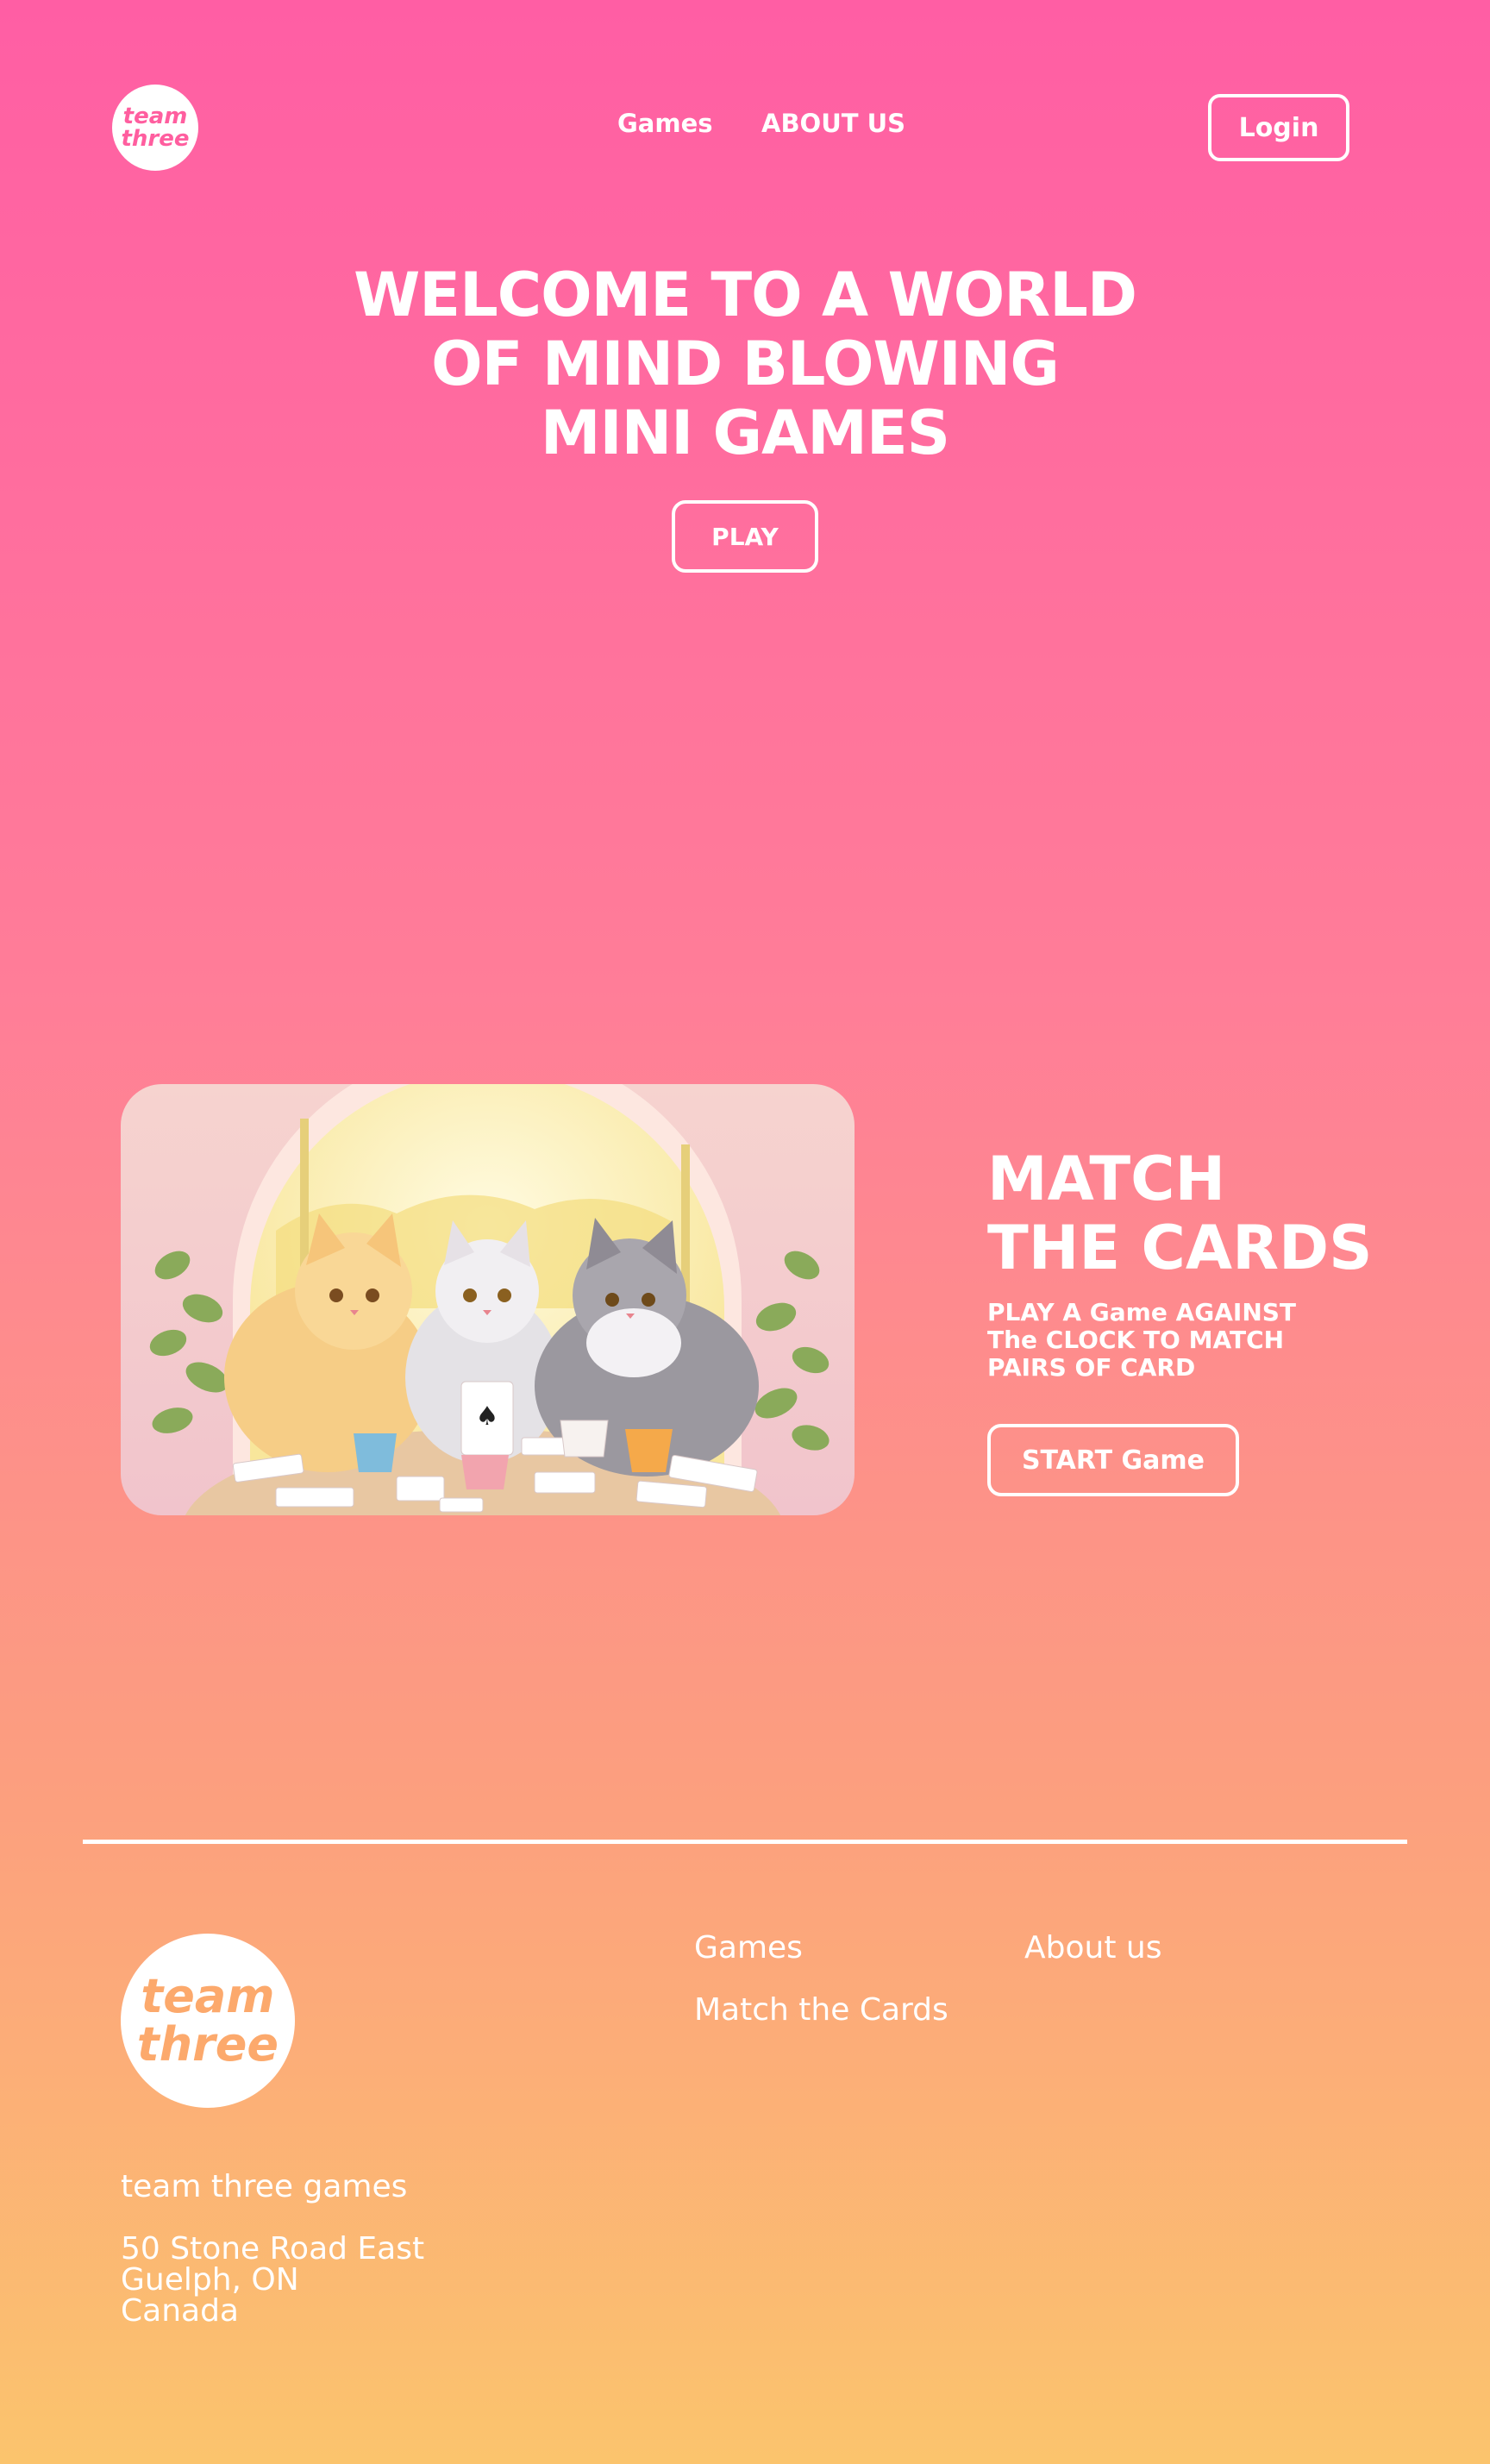  What do you see at coordinates (665, 123) in the screenshot?
I see `nav-games: Games` at bounding box center [665, 123].